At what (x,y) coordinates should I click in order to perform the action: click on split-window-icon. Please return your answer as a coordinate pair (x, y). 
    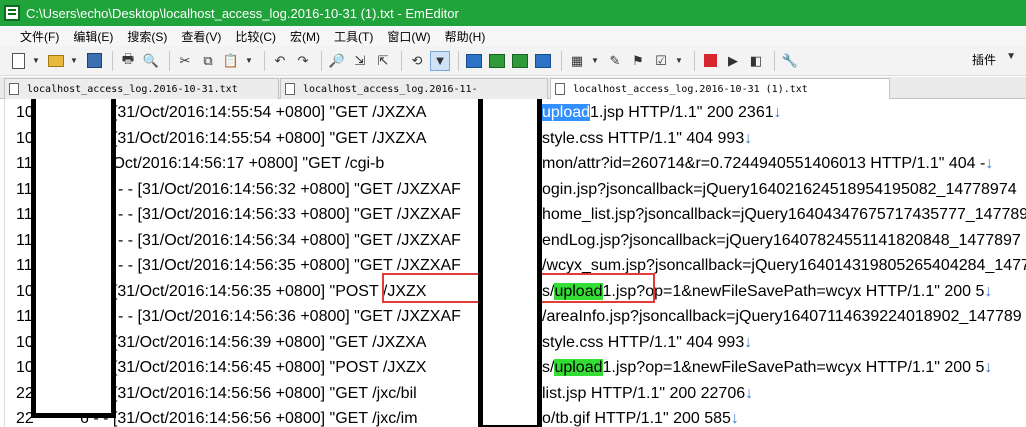
    Looking at the image, I should click on (474, 61).